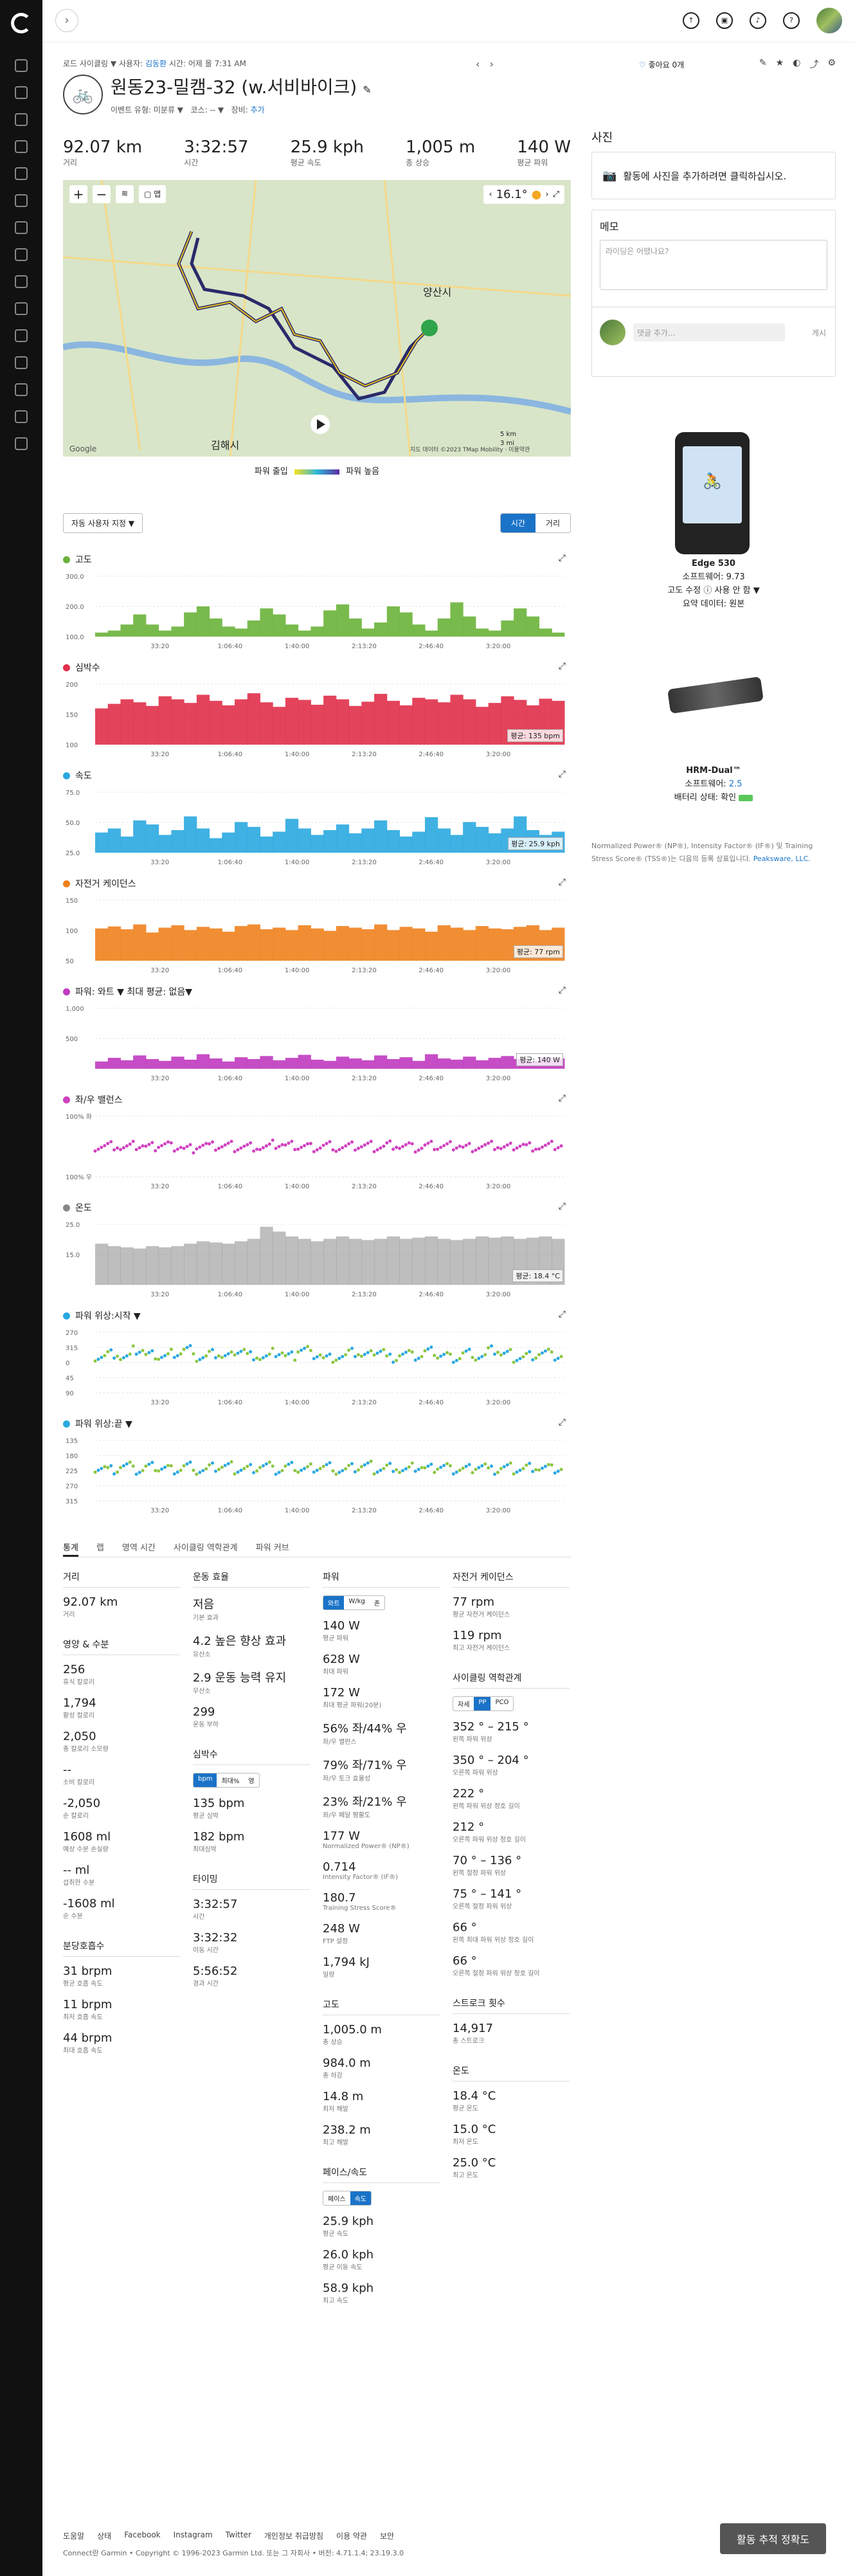  Describe the element at coordinates (556, 194) in the screenshot. I see `fullscreen-icon: ⤢` at that location.